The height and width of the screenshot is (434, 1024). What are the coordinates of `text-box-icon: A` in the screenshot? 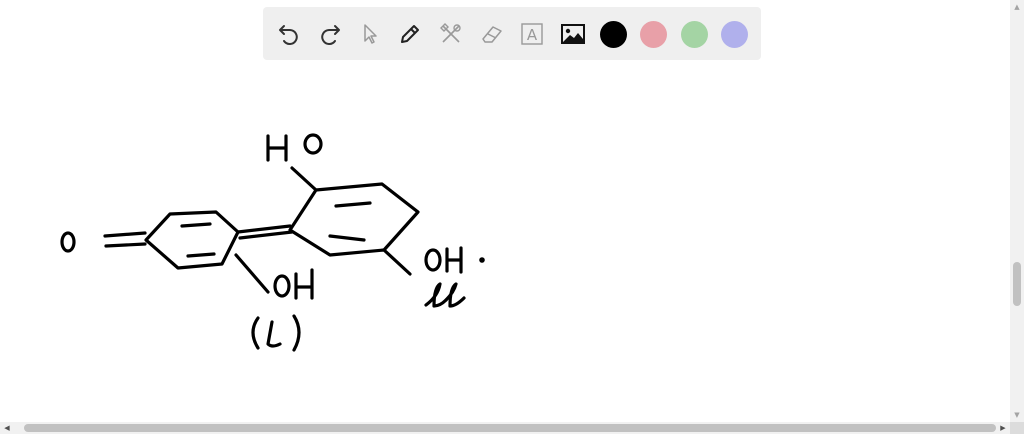 It's located at (532, 34).